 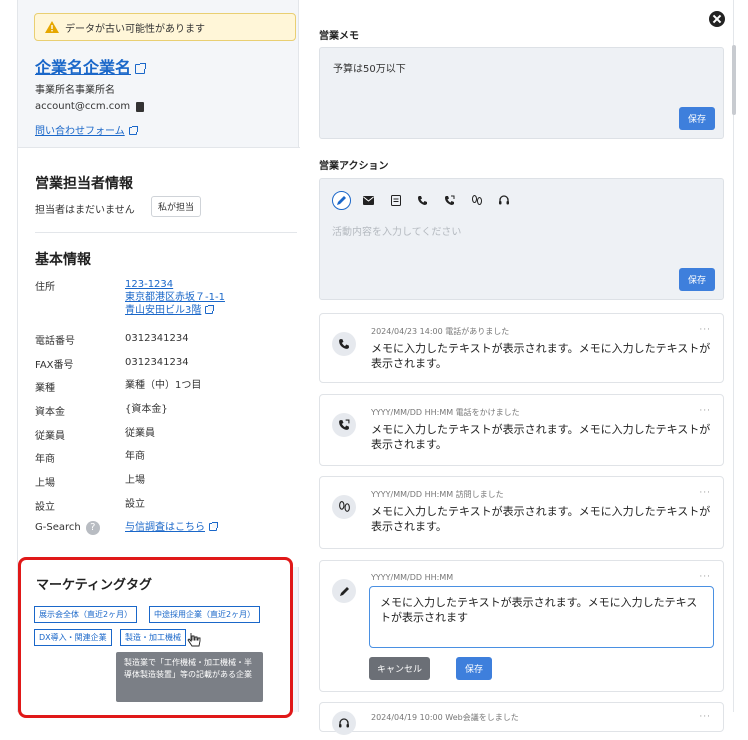 What do you see at coordinates (80, 131) in the screenshot?
I see `contact-form-text: 問い合わせフォーム` at bounding box center [80, 131].